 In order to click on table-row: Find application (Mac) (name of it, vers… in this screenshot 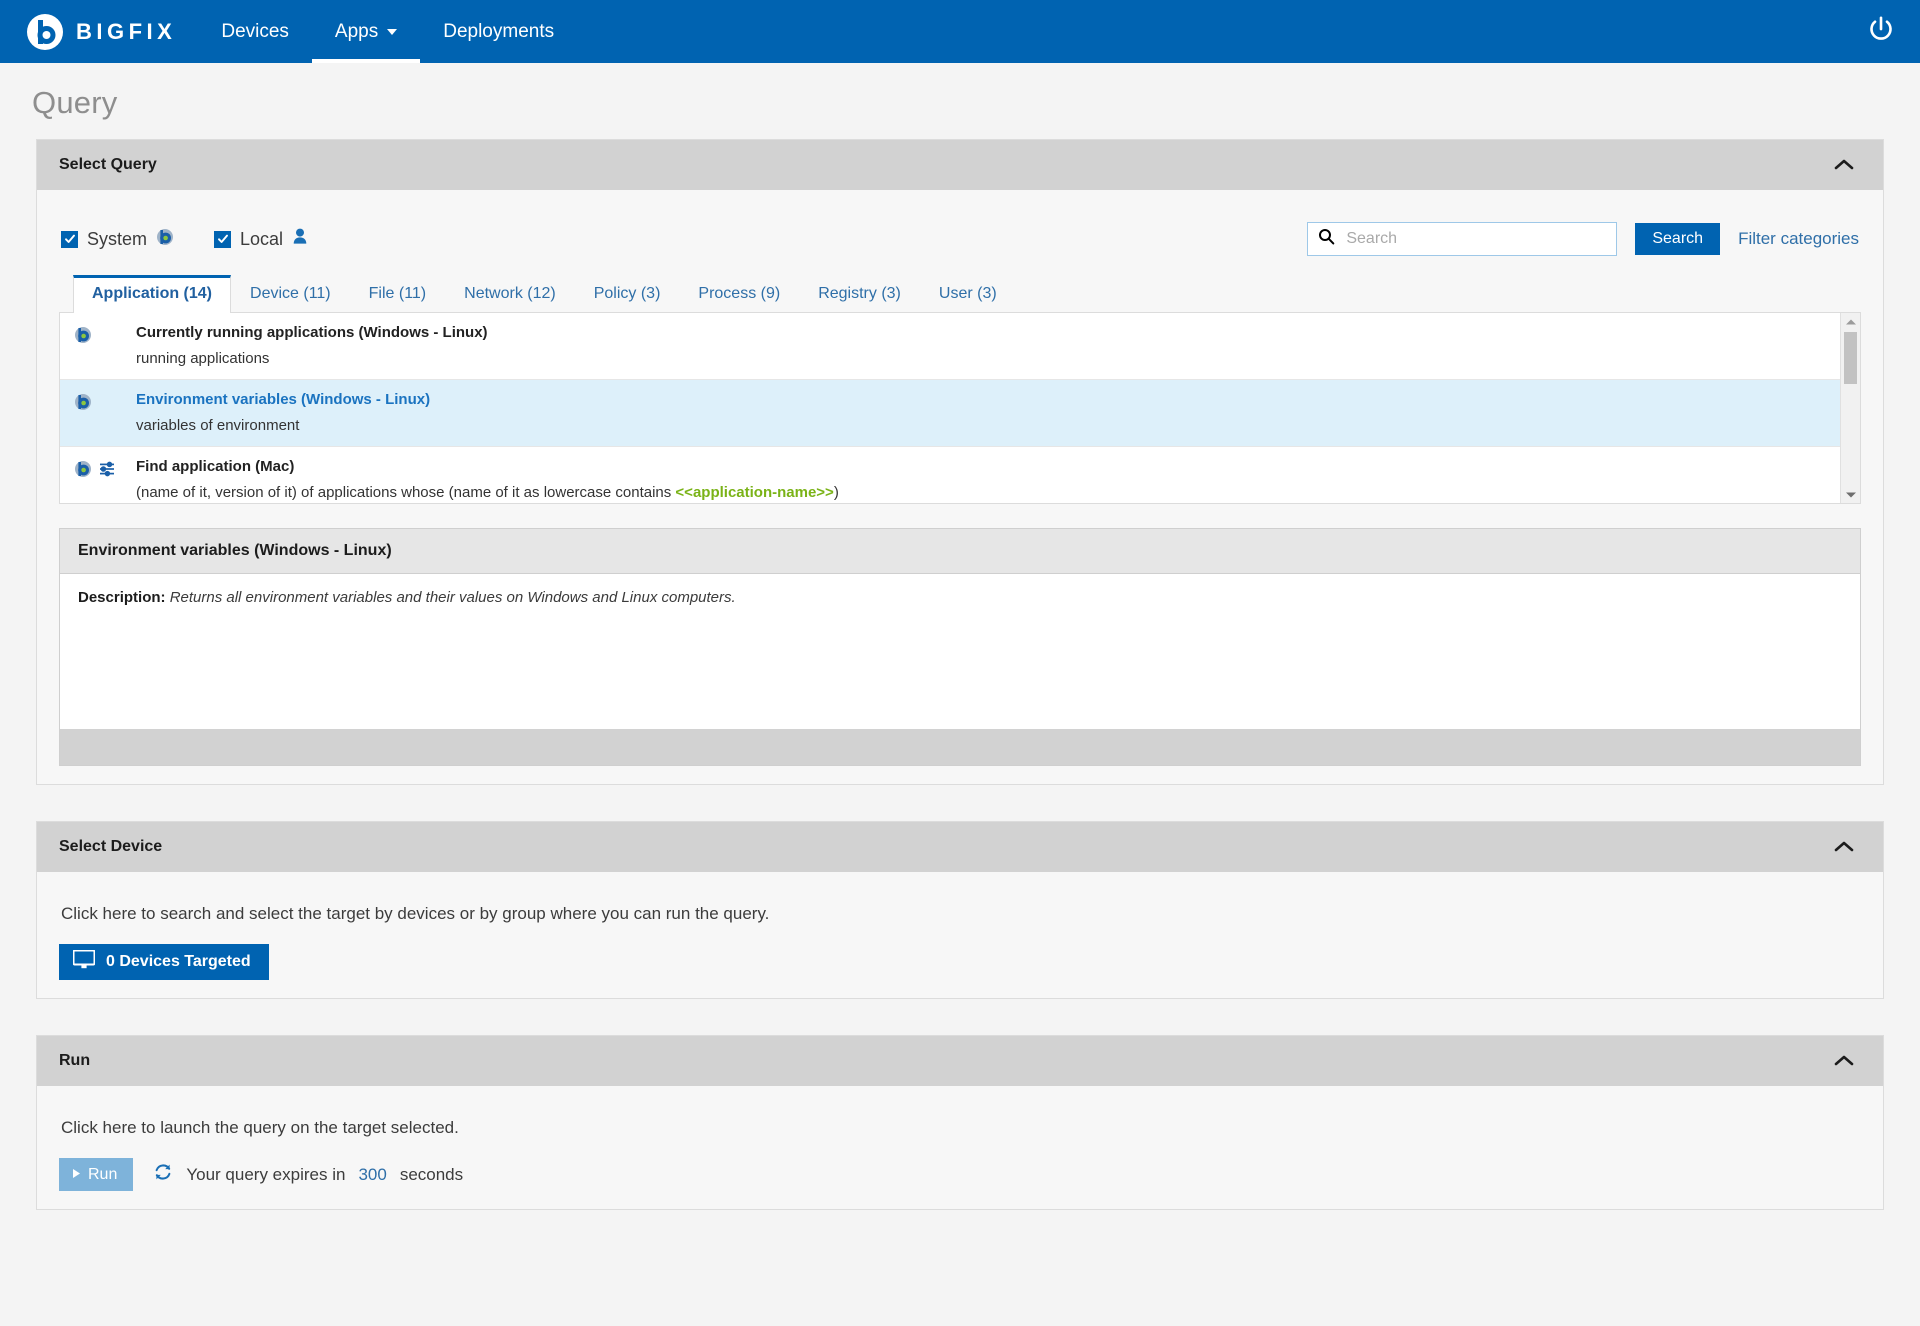, I will do `click(950, 475)`.